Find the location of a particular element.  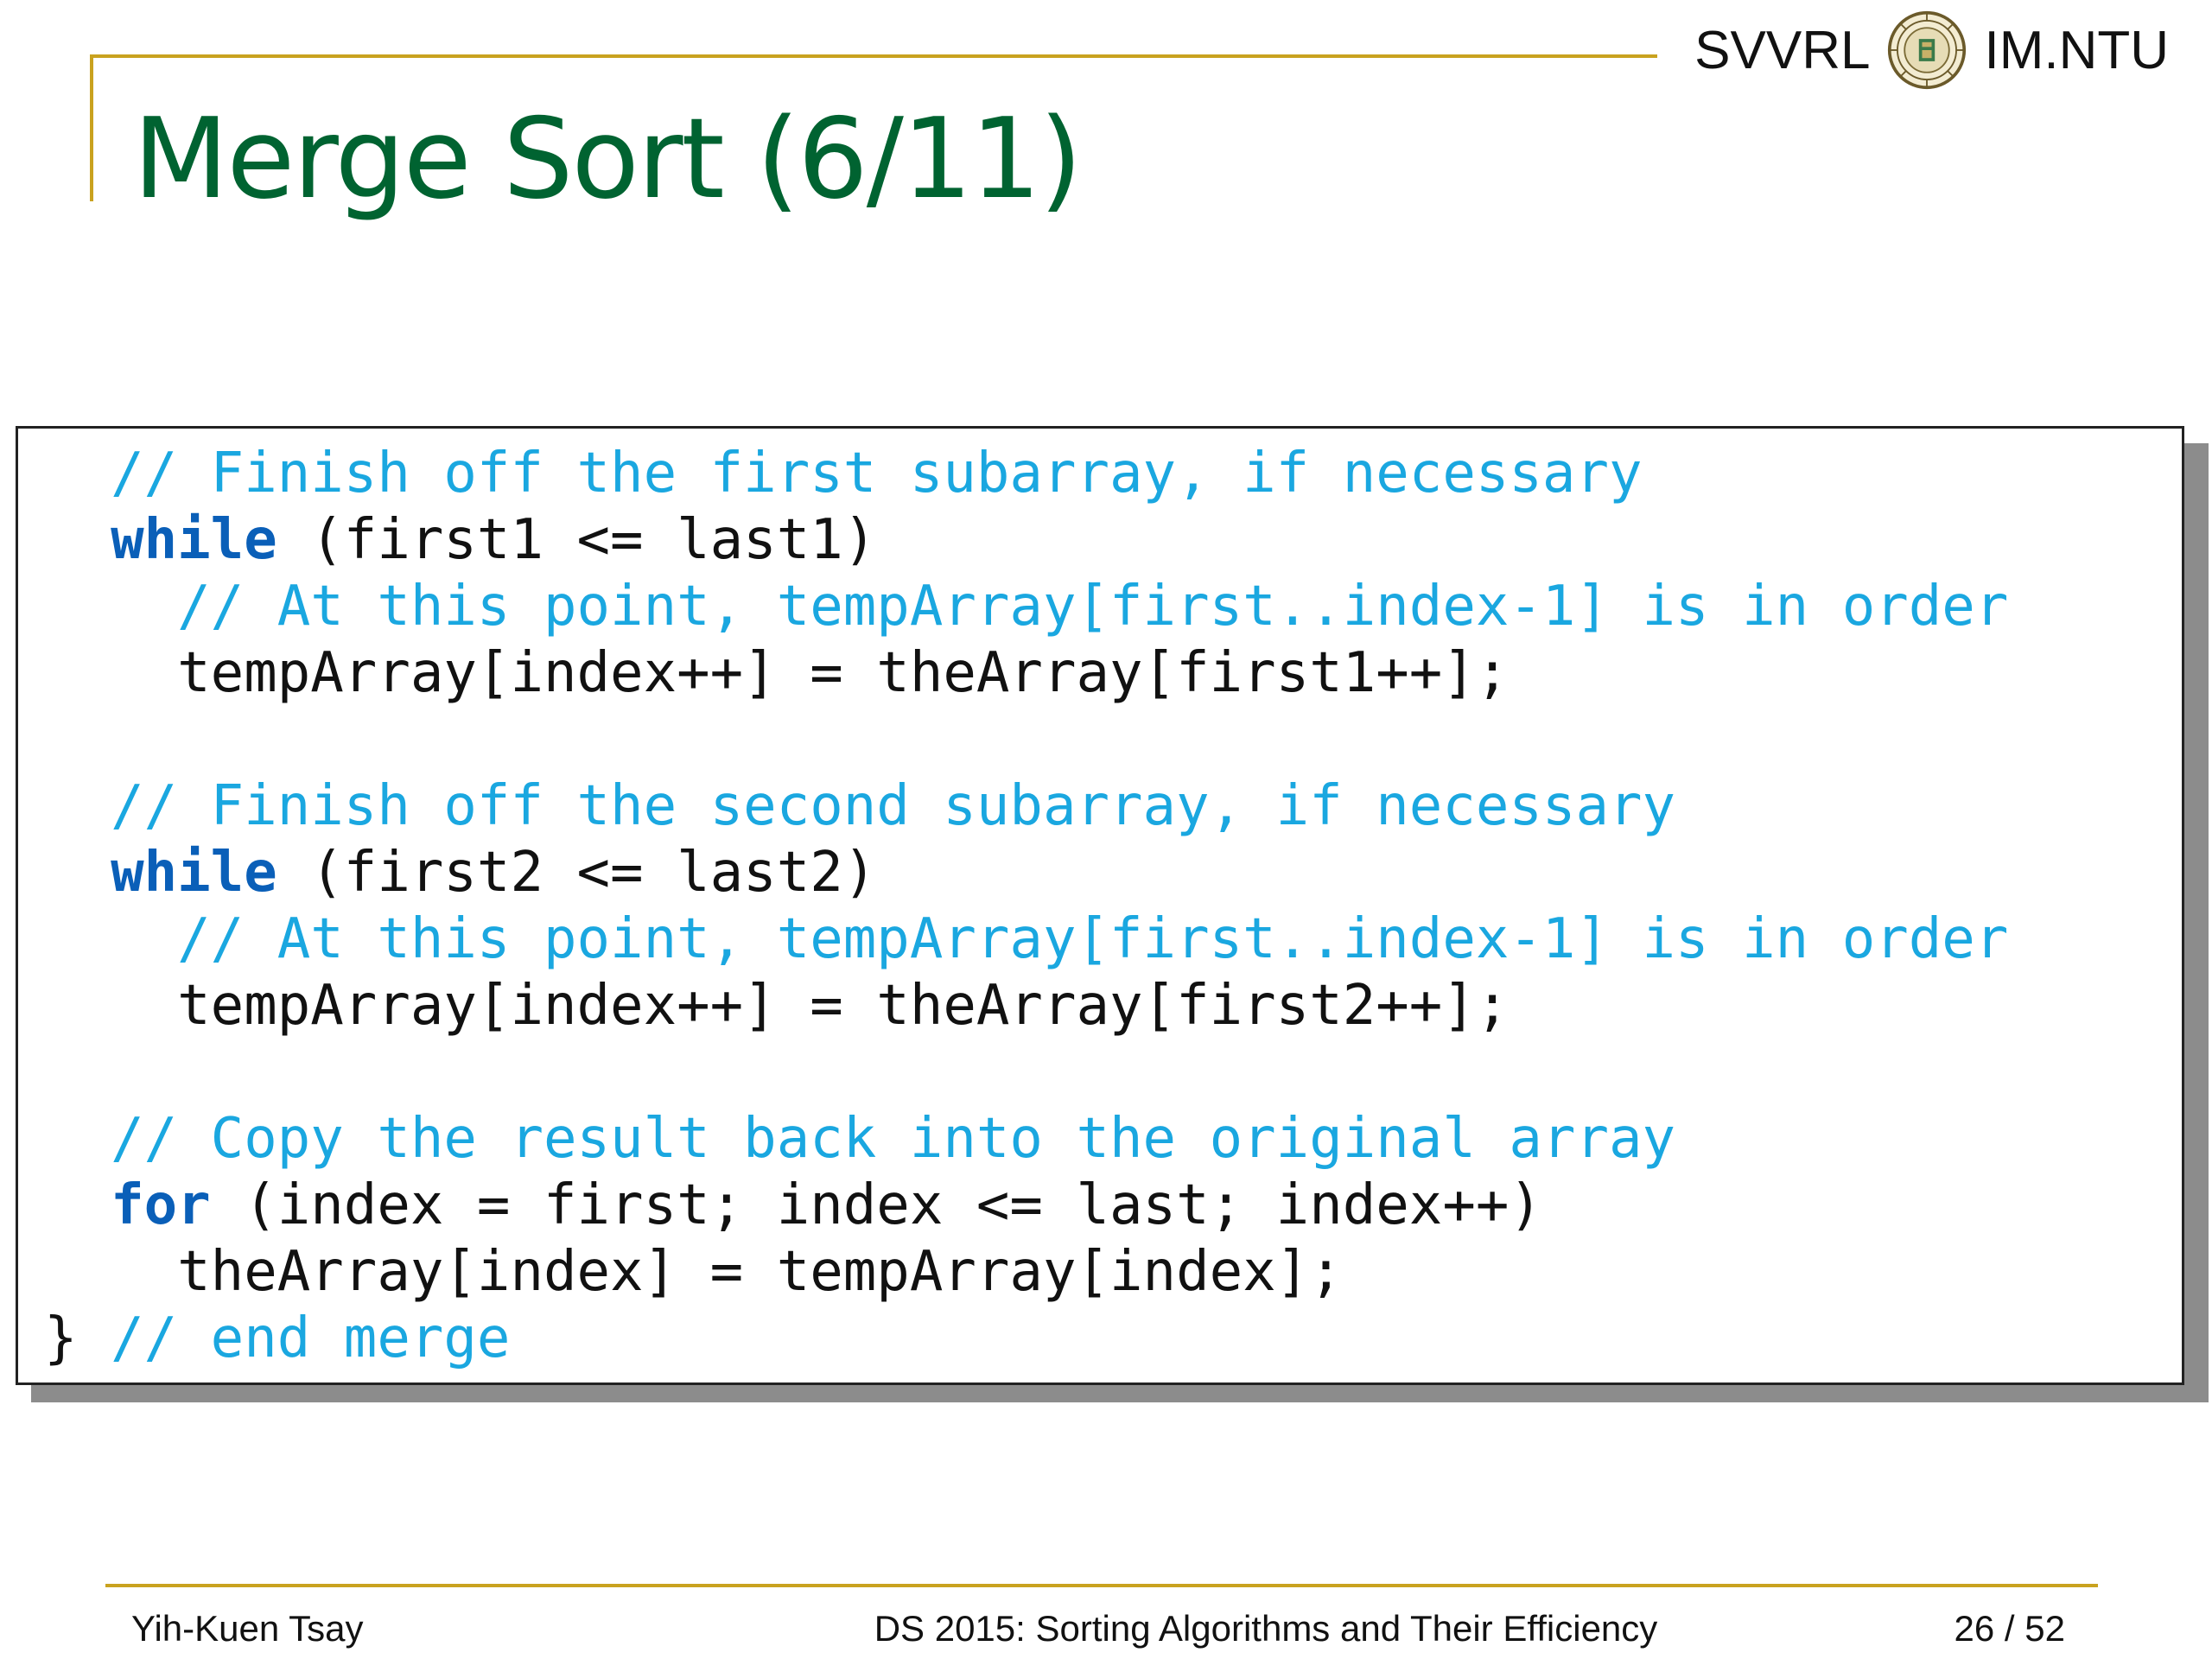

code-line: theArray[index] = tempArray[index]; is located at coordinates (1026, 1272).